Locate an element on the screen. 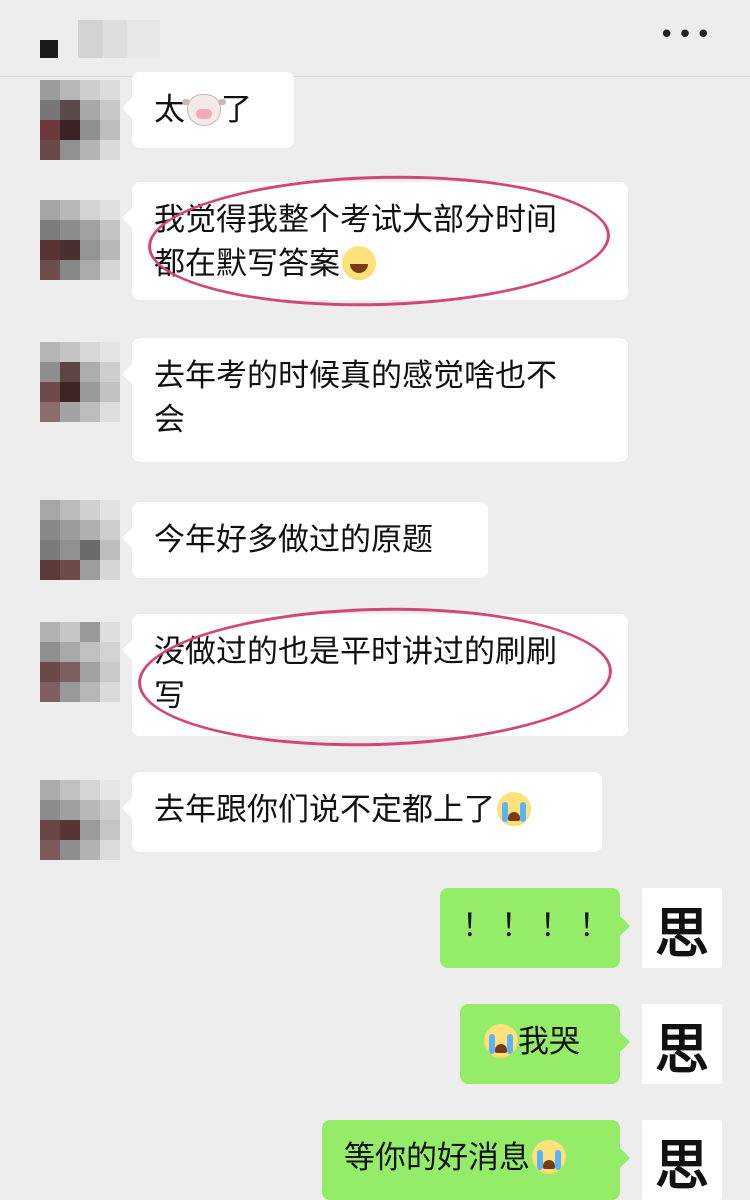 This screenshot has width=750, height=1200. more-options-icon: ••• is located at coordinates (686, 35).